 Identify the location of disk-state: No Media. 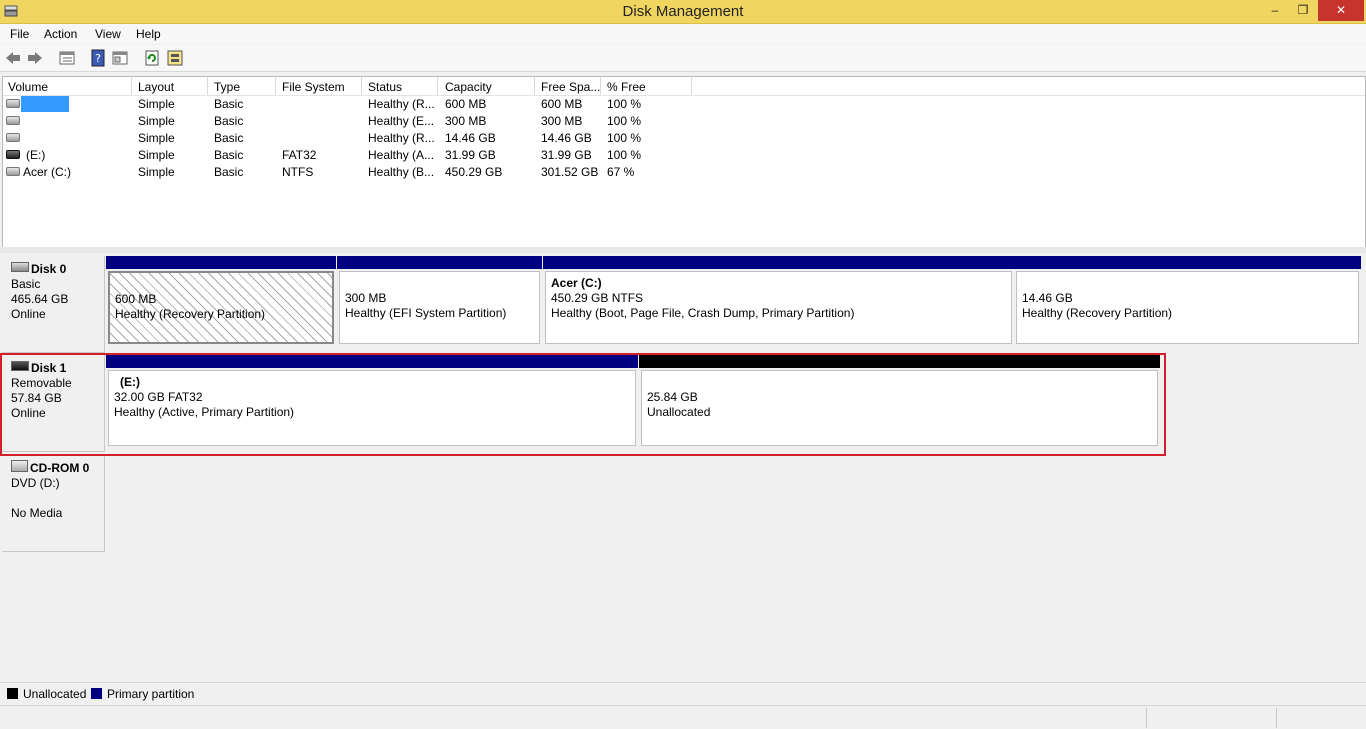
(37, 513).